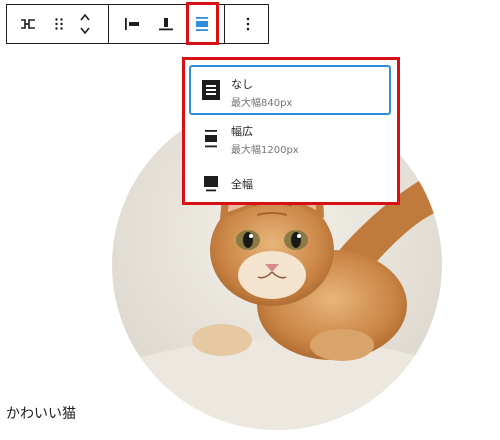 This screenshot has height=440, width=500. Describe the element at coordinates (211, 139) in the screenshot. I see `wide-width-icon` at that location.